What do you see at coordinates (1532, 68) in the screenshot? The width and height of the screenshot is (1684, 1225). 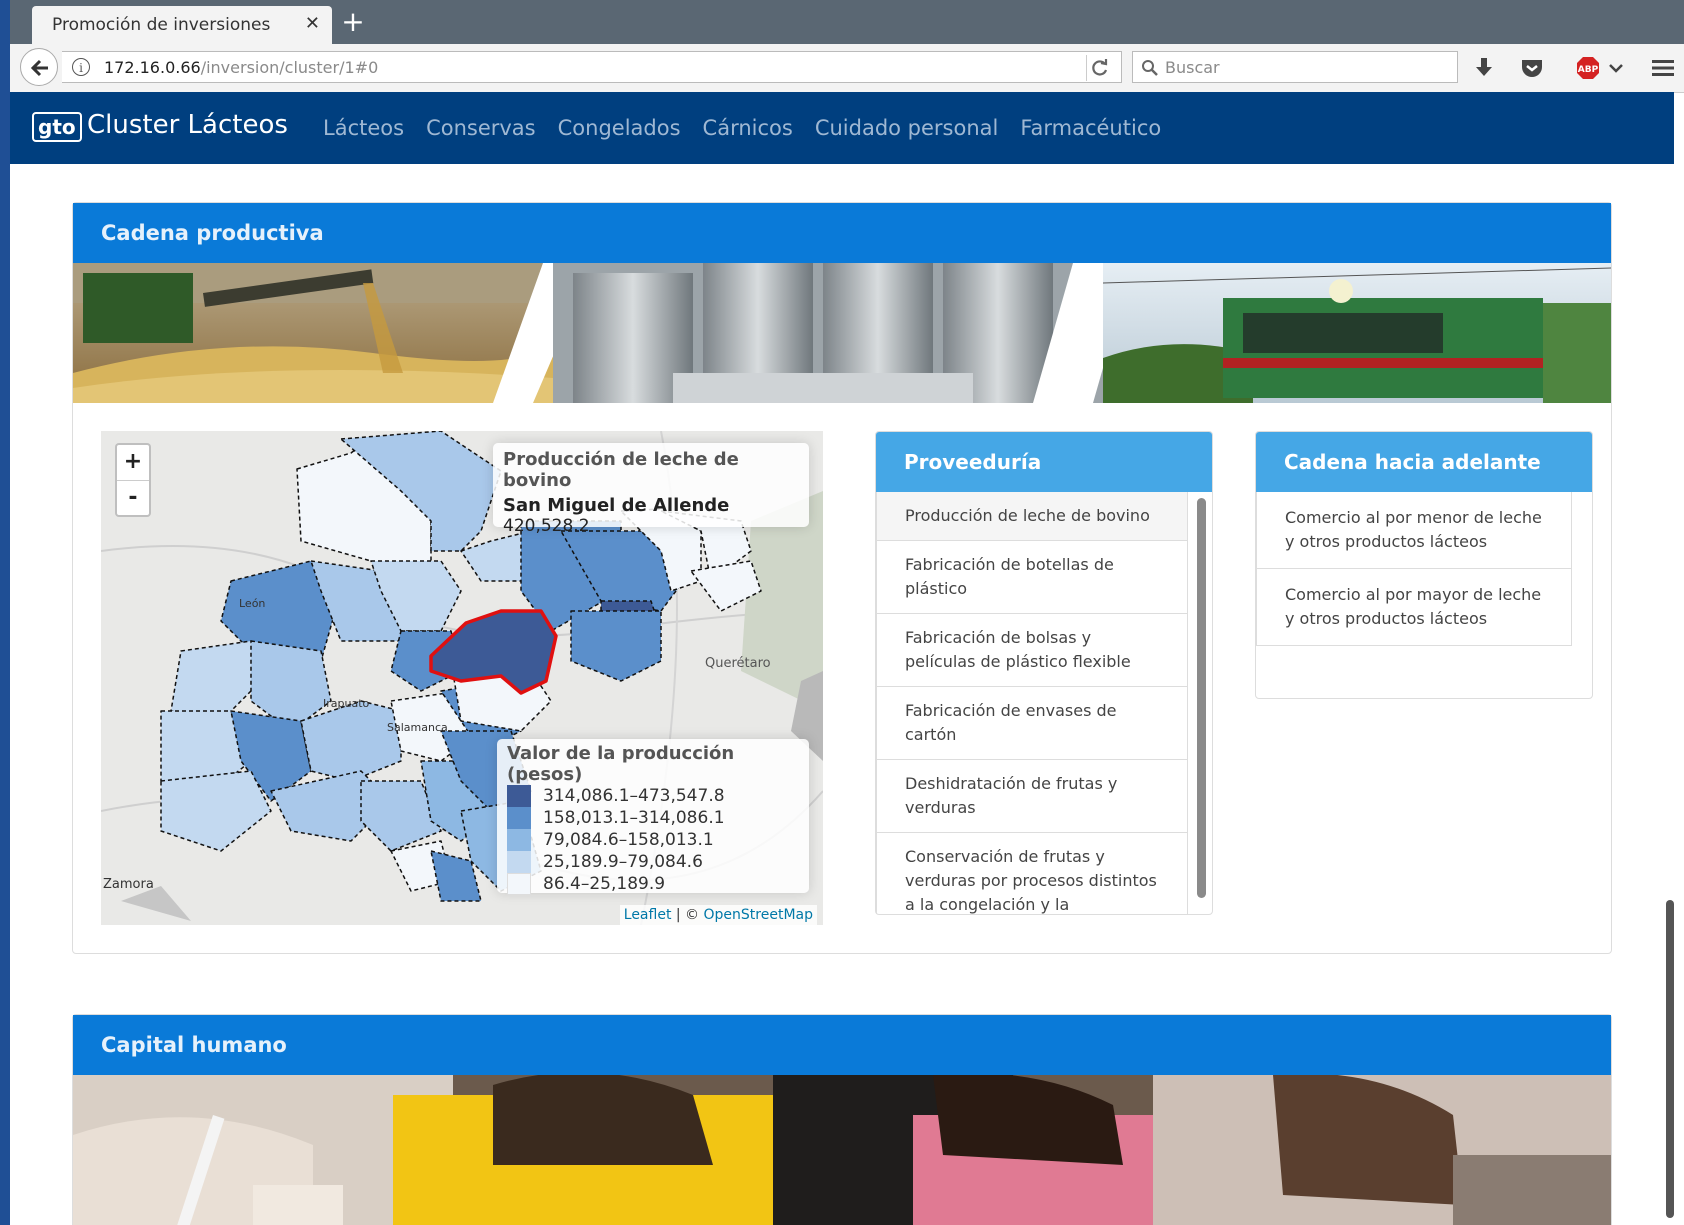 I see `pocket-icon` at bounding box center [1532, 68].